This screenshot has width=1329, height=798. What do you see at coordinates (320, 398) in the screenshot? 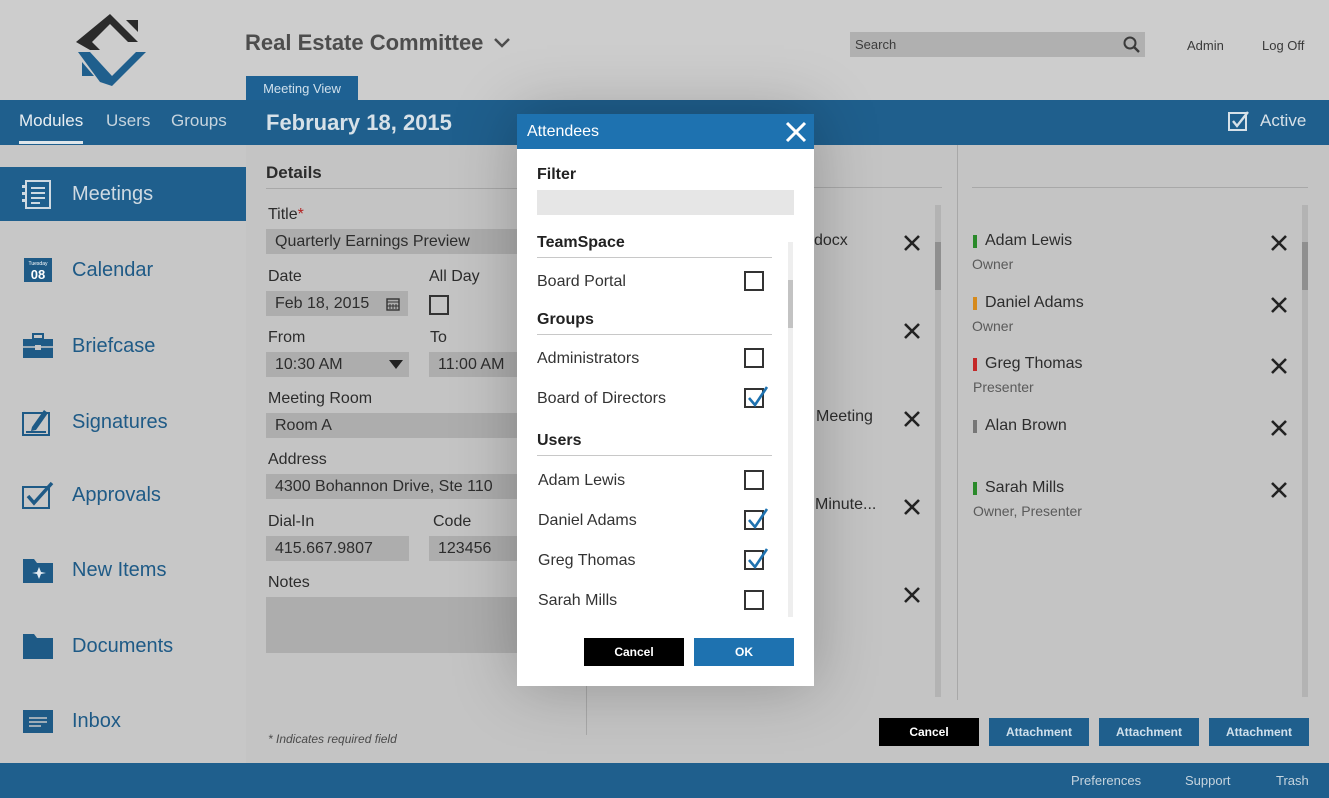
I see `room-label: Meeting Room` at bounding box center [320, 398].